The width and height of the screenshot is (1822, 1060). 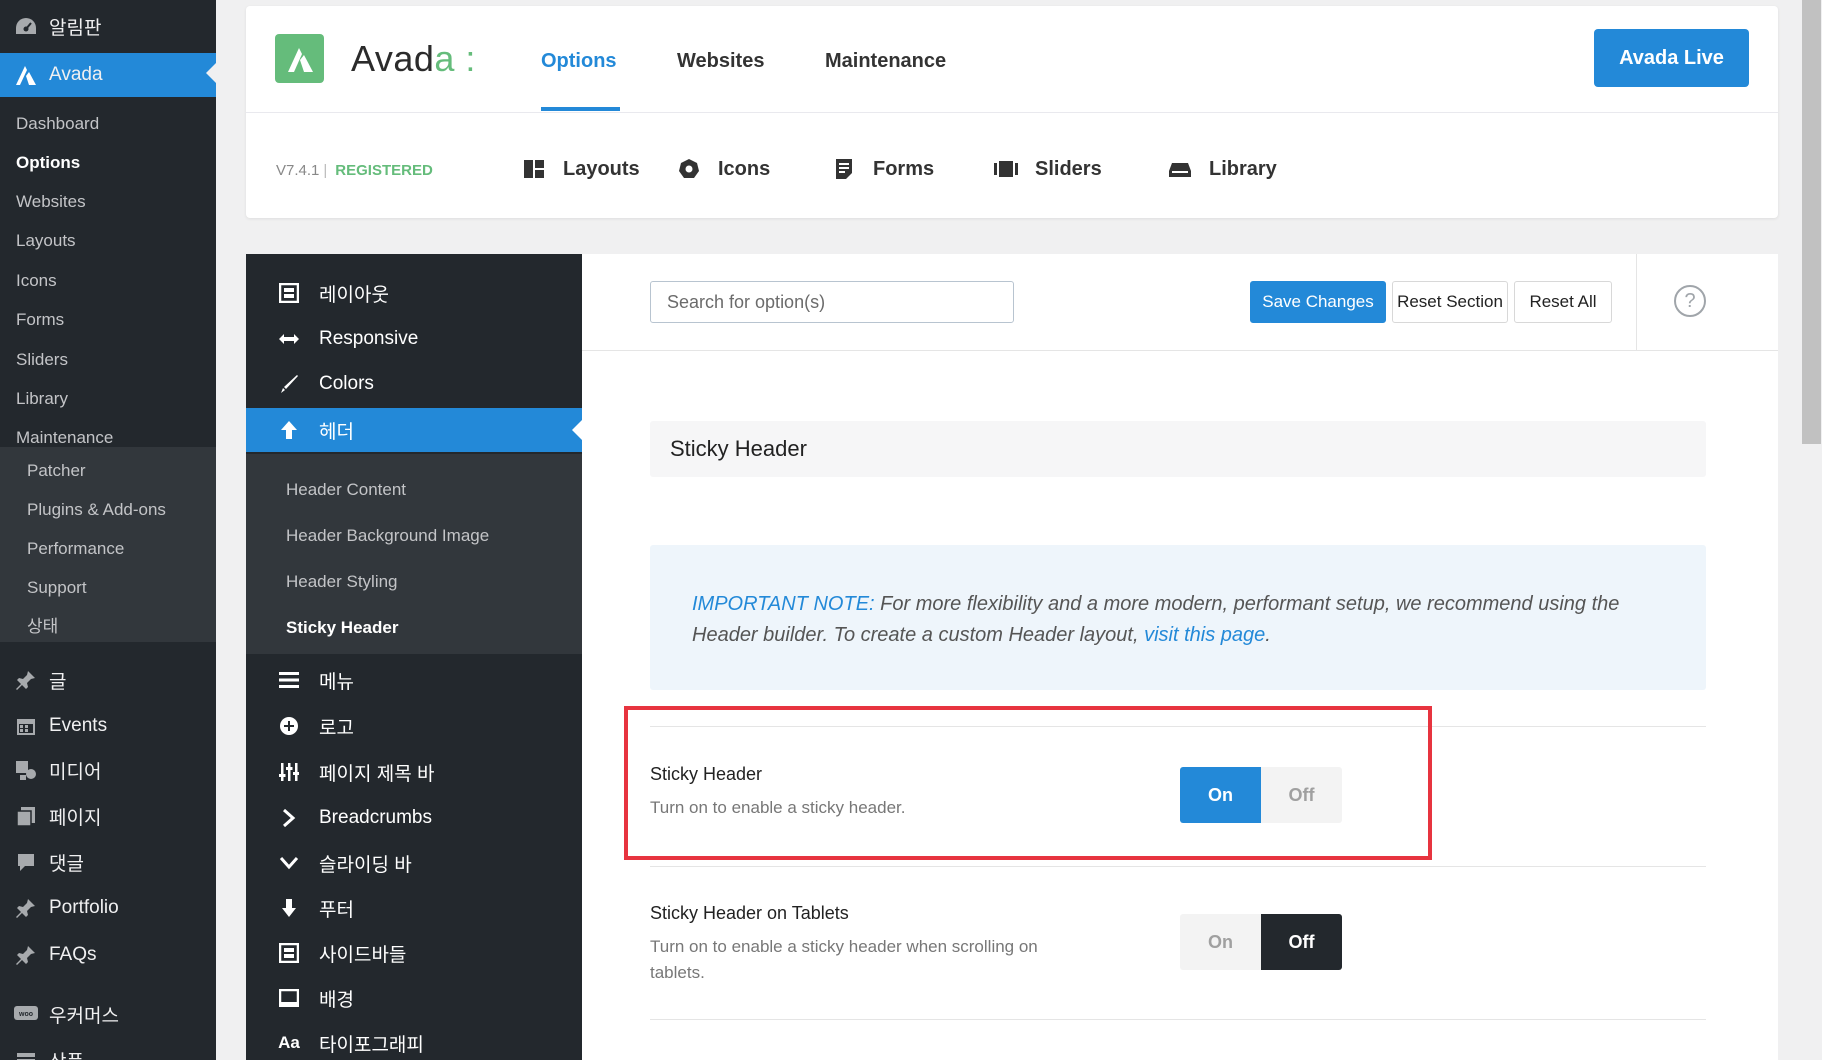 What do you see at coordinates (1047, 169) in the screenshot?
I see `sub-nav-sliders: Sliders` at bounding box center [1047, 169].